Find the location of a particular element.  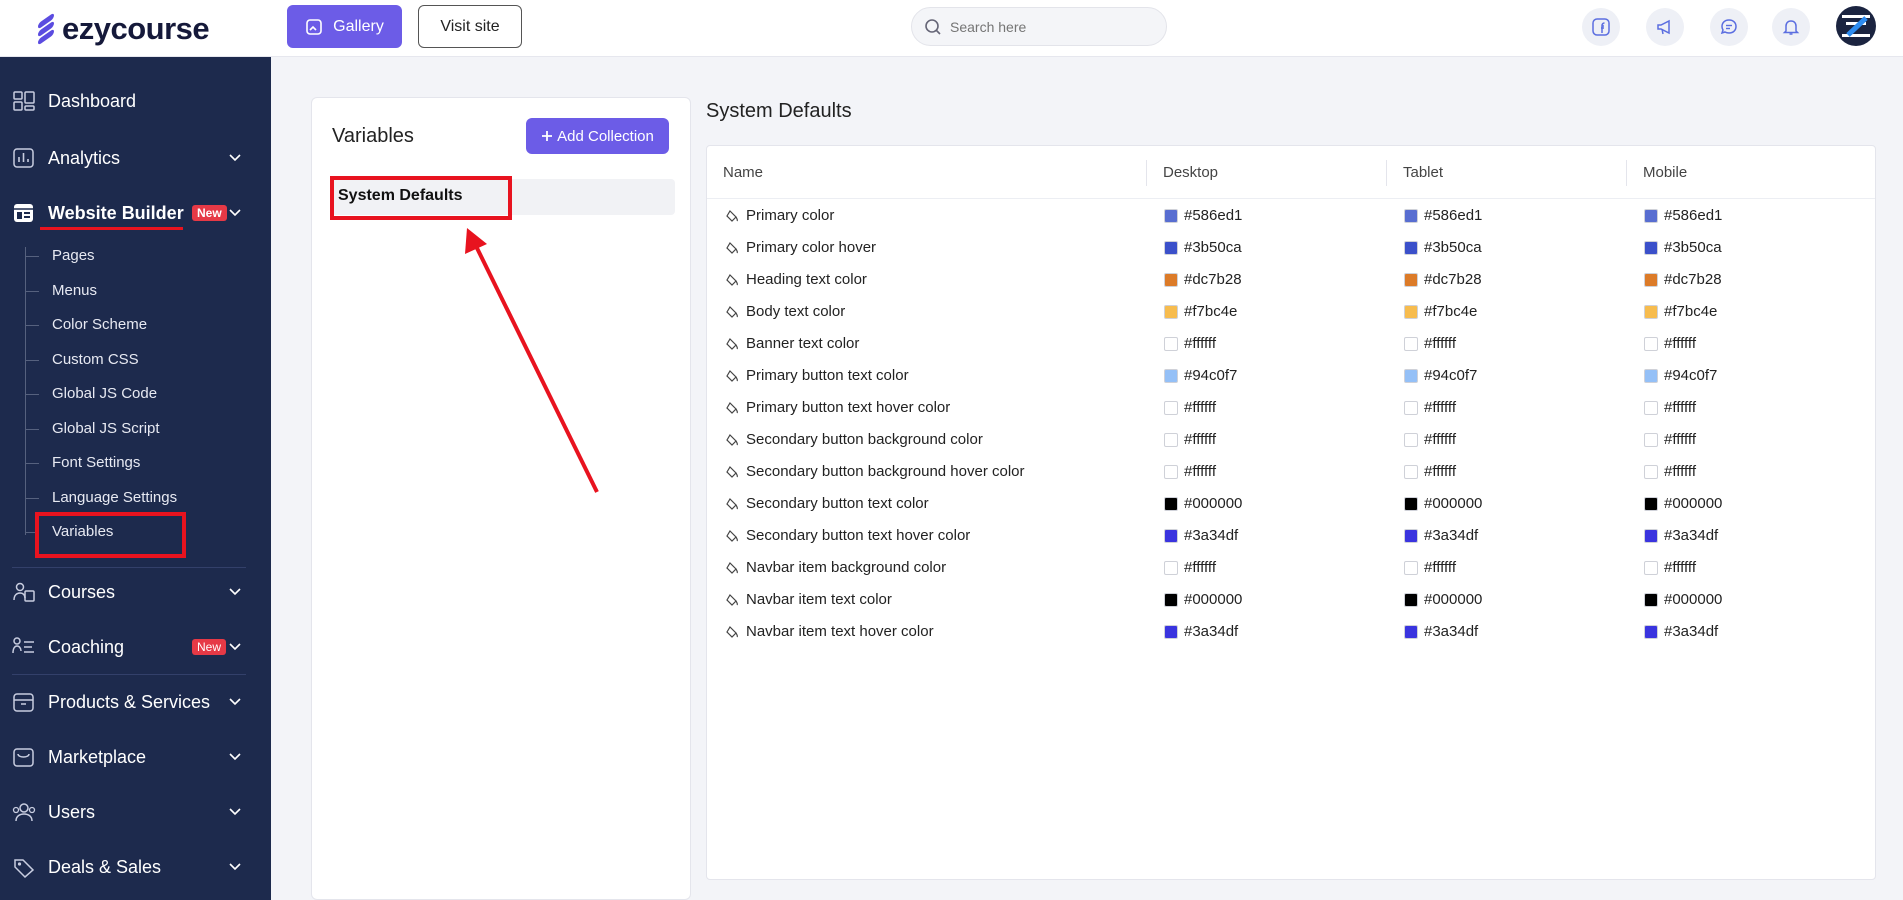

submenu-item-language-settings: Language Settings is located at coordinates (114, 499).